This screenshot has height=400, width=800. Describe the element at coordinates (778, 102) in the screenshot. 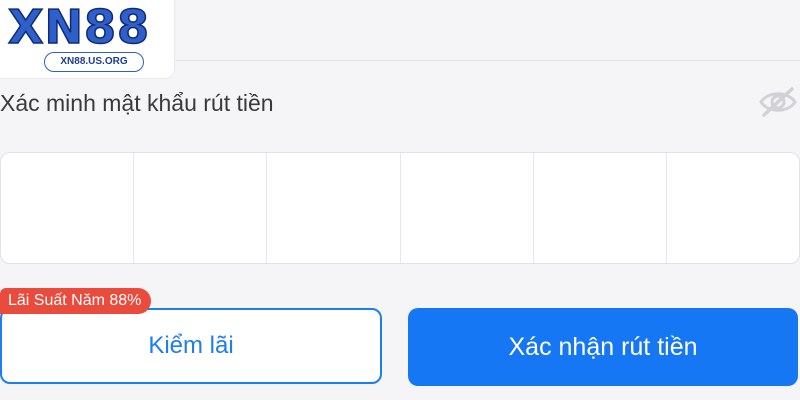

I see `eye-off-icon` at that location.